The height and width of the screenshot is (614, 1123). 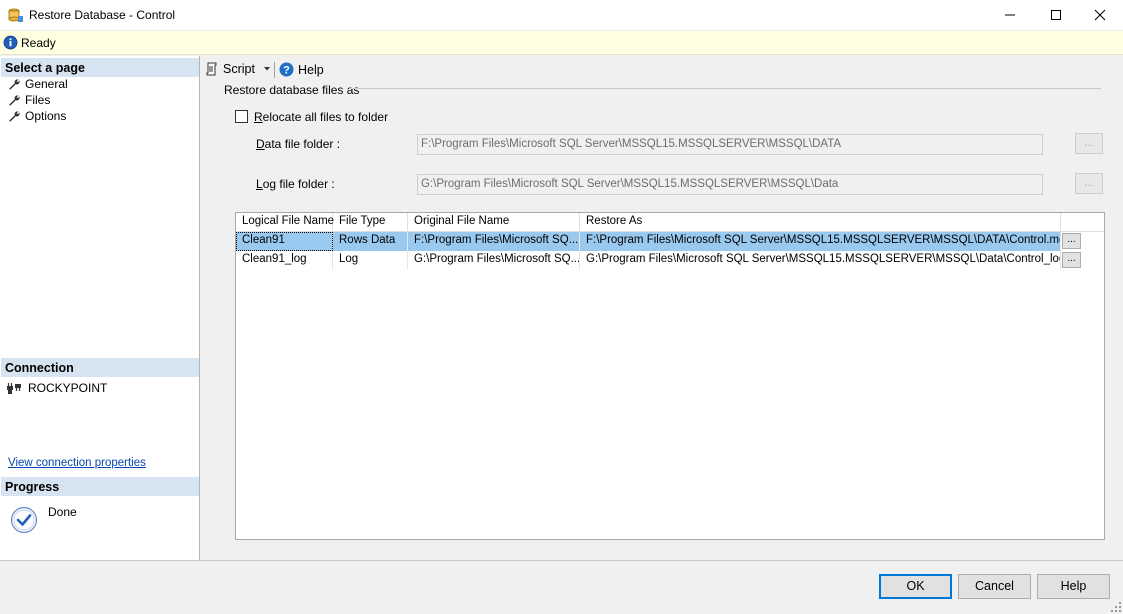 What do you see at coordinates (38, 43) in the screenshot?
I see `status-text: Ready` at bounding box center [38, 43].